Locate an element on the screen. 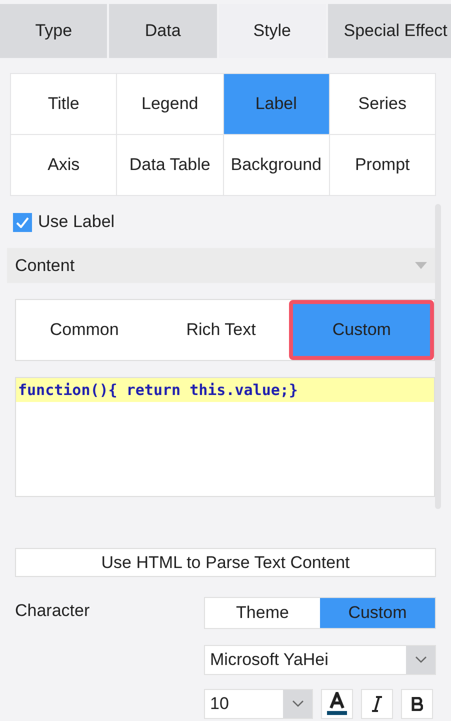 The image size is (451, 721). italic-icon is located at coordinates (377, 704).